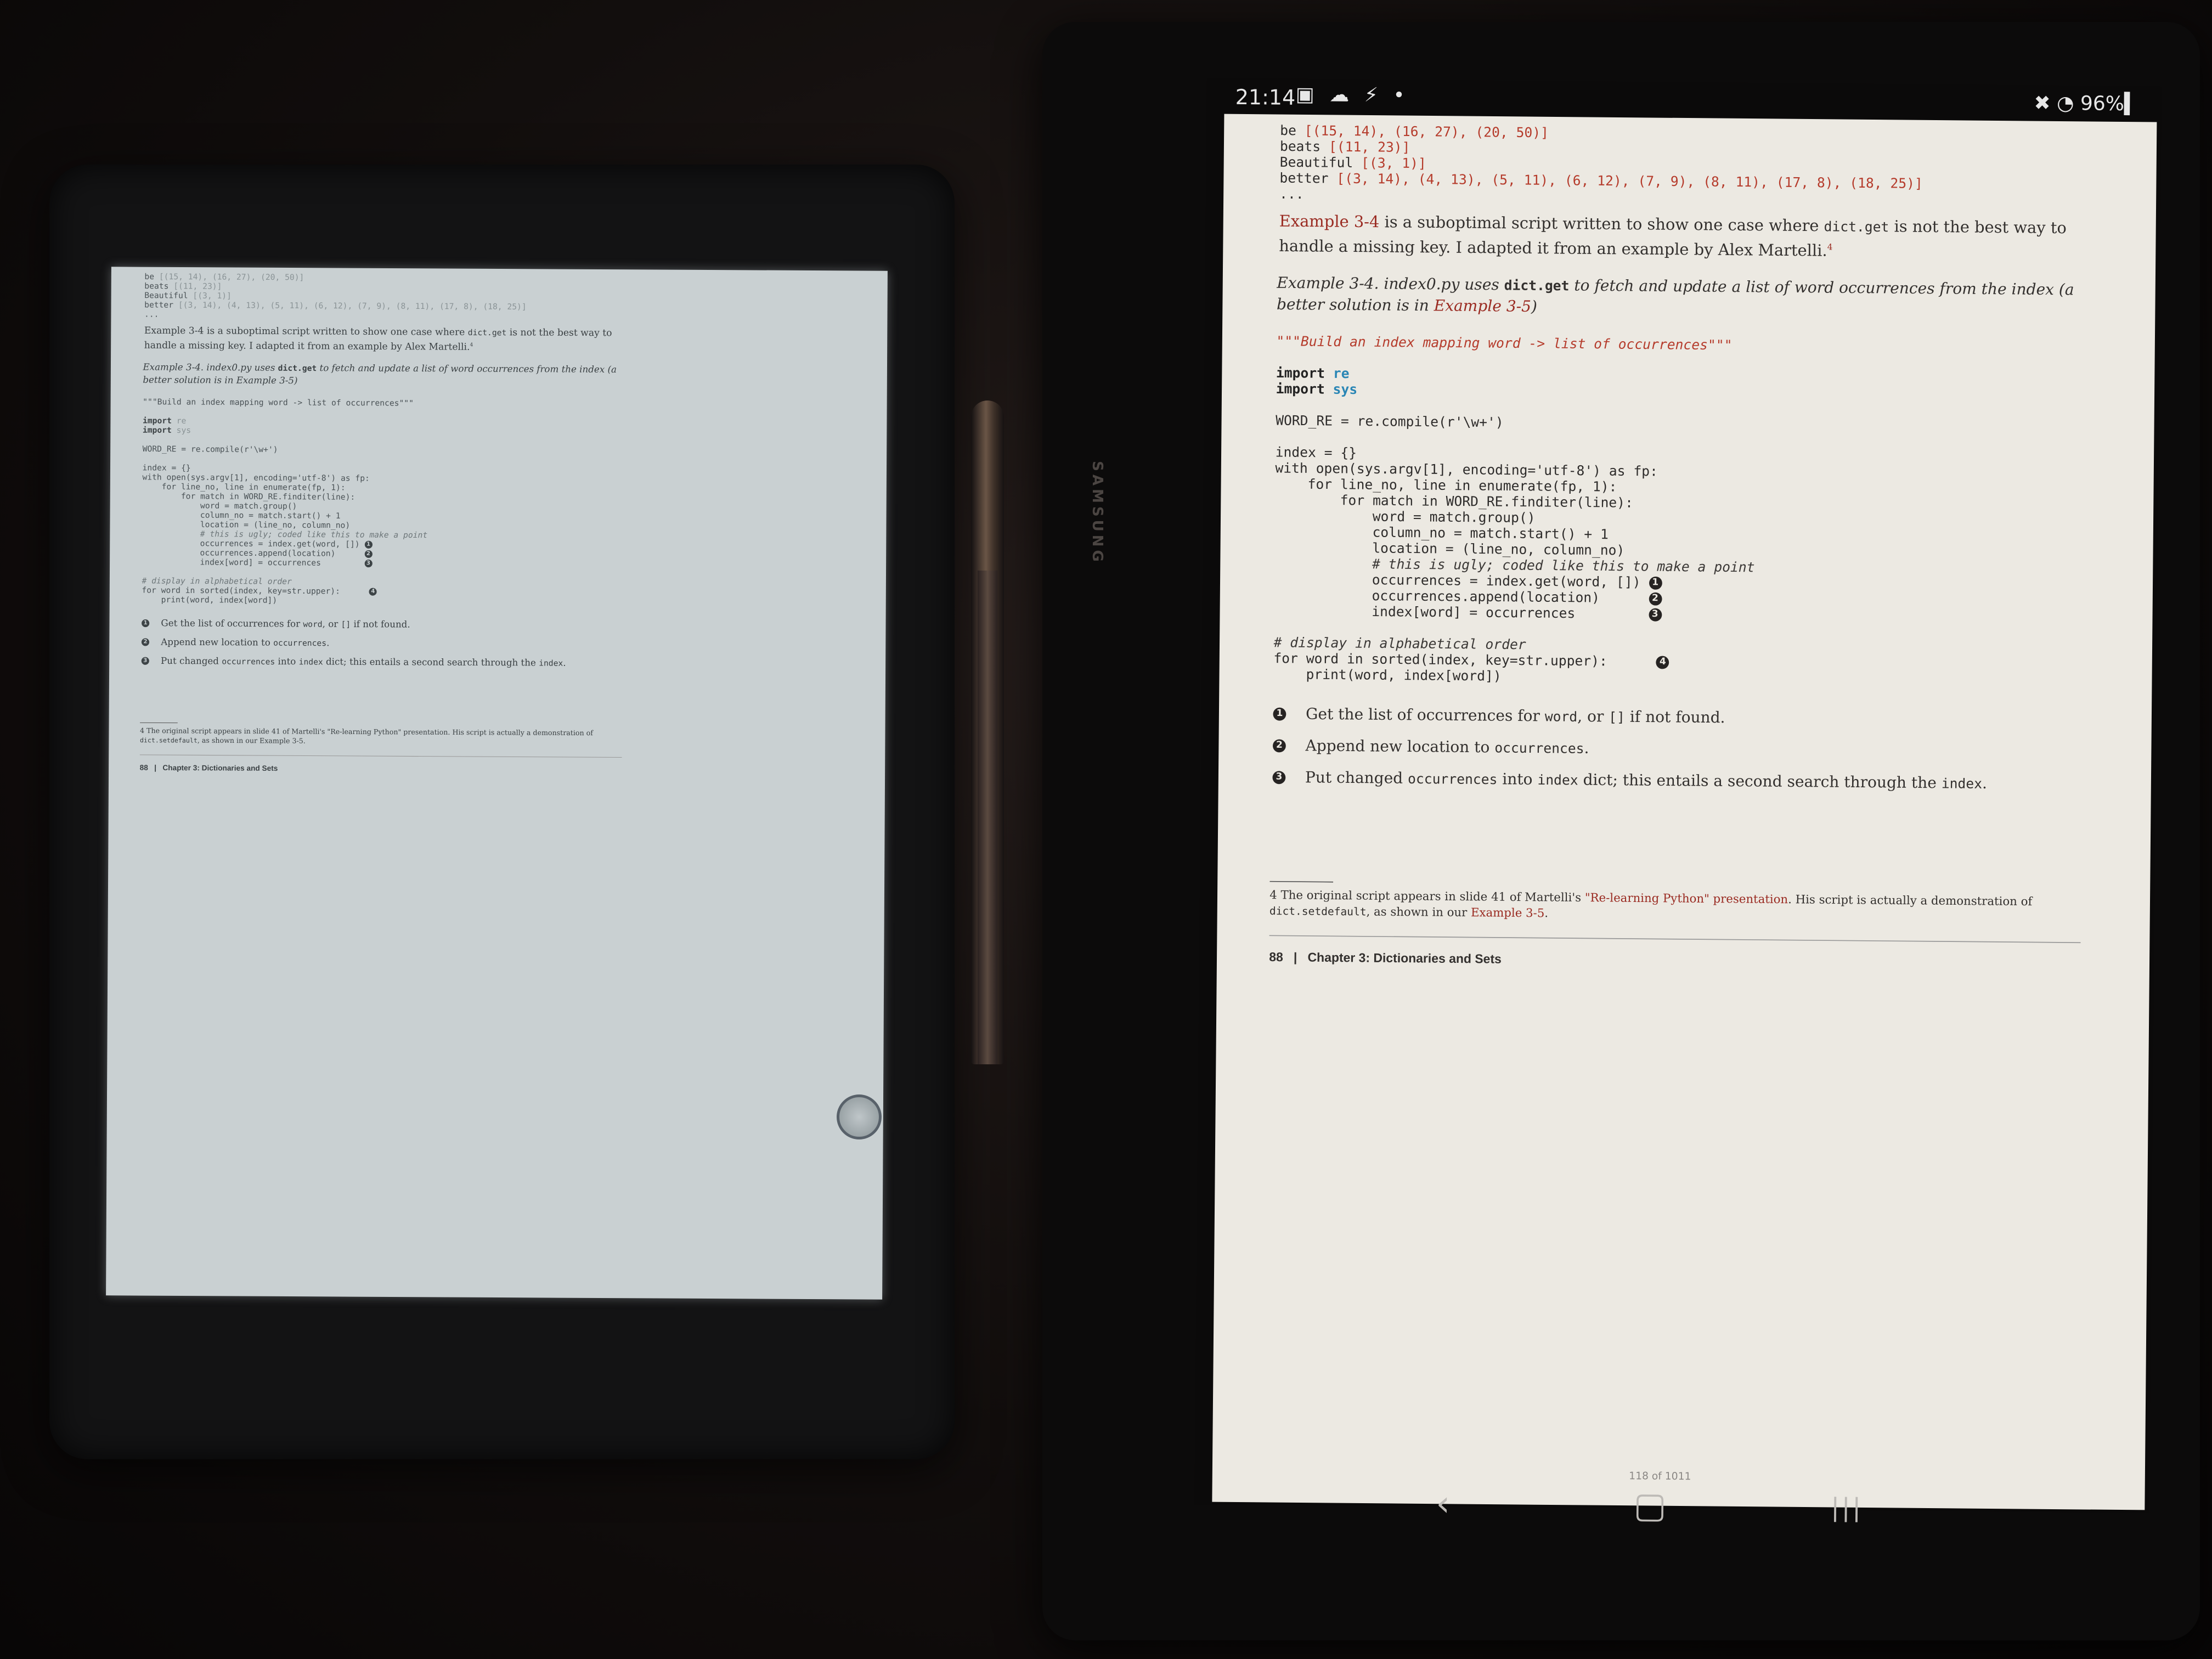 This screenshot has width=2212, height=1659. Describe the element at coordinates (1655, 599) in the screenshot. I see `callout-marker-2: 2` at that location.